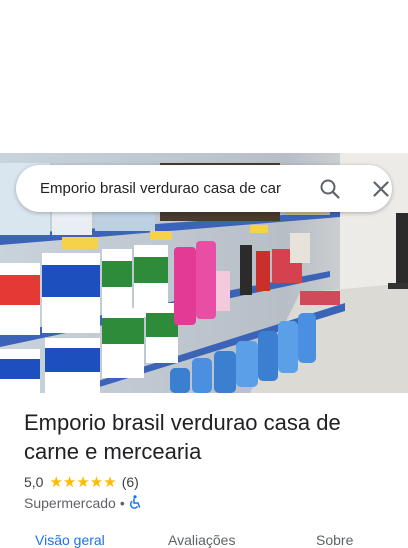  What do you see at coordinates (135, 503) in the screenshot?
I see `wheelchair-icon` at bounding box center [135, 503].